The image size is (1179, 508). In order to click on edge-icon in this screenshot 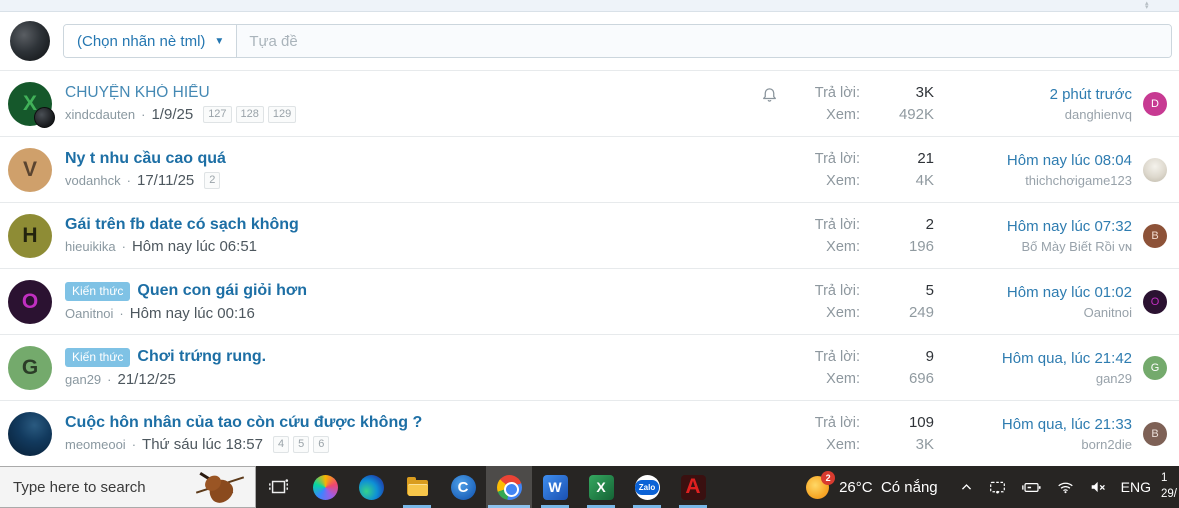, I will do `click(371, 487)`.